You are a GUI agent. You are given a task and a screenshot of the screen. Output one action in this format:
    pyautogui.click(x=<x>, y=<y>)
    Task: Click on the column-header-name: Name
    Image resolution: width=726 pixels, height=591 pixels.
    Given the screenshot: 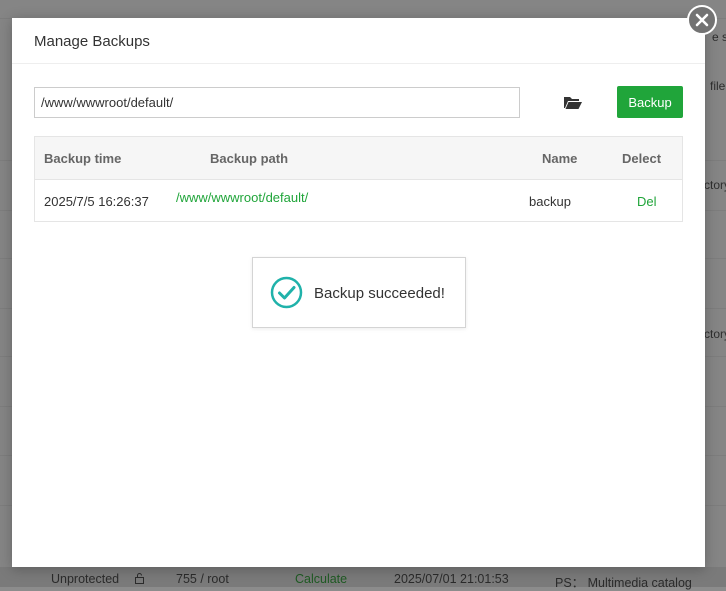 What is the action you would take?
    pyautogui.click(x=560, y=158)
    